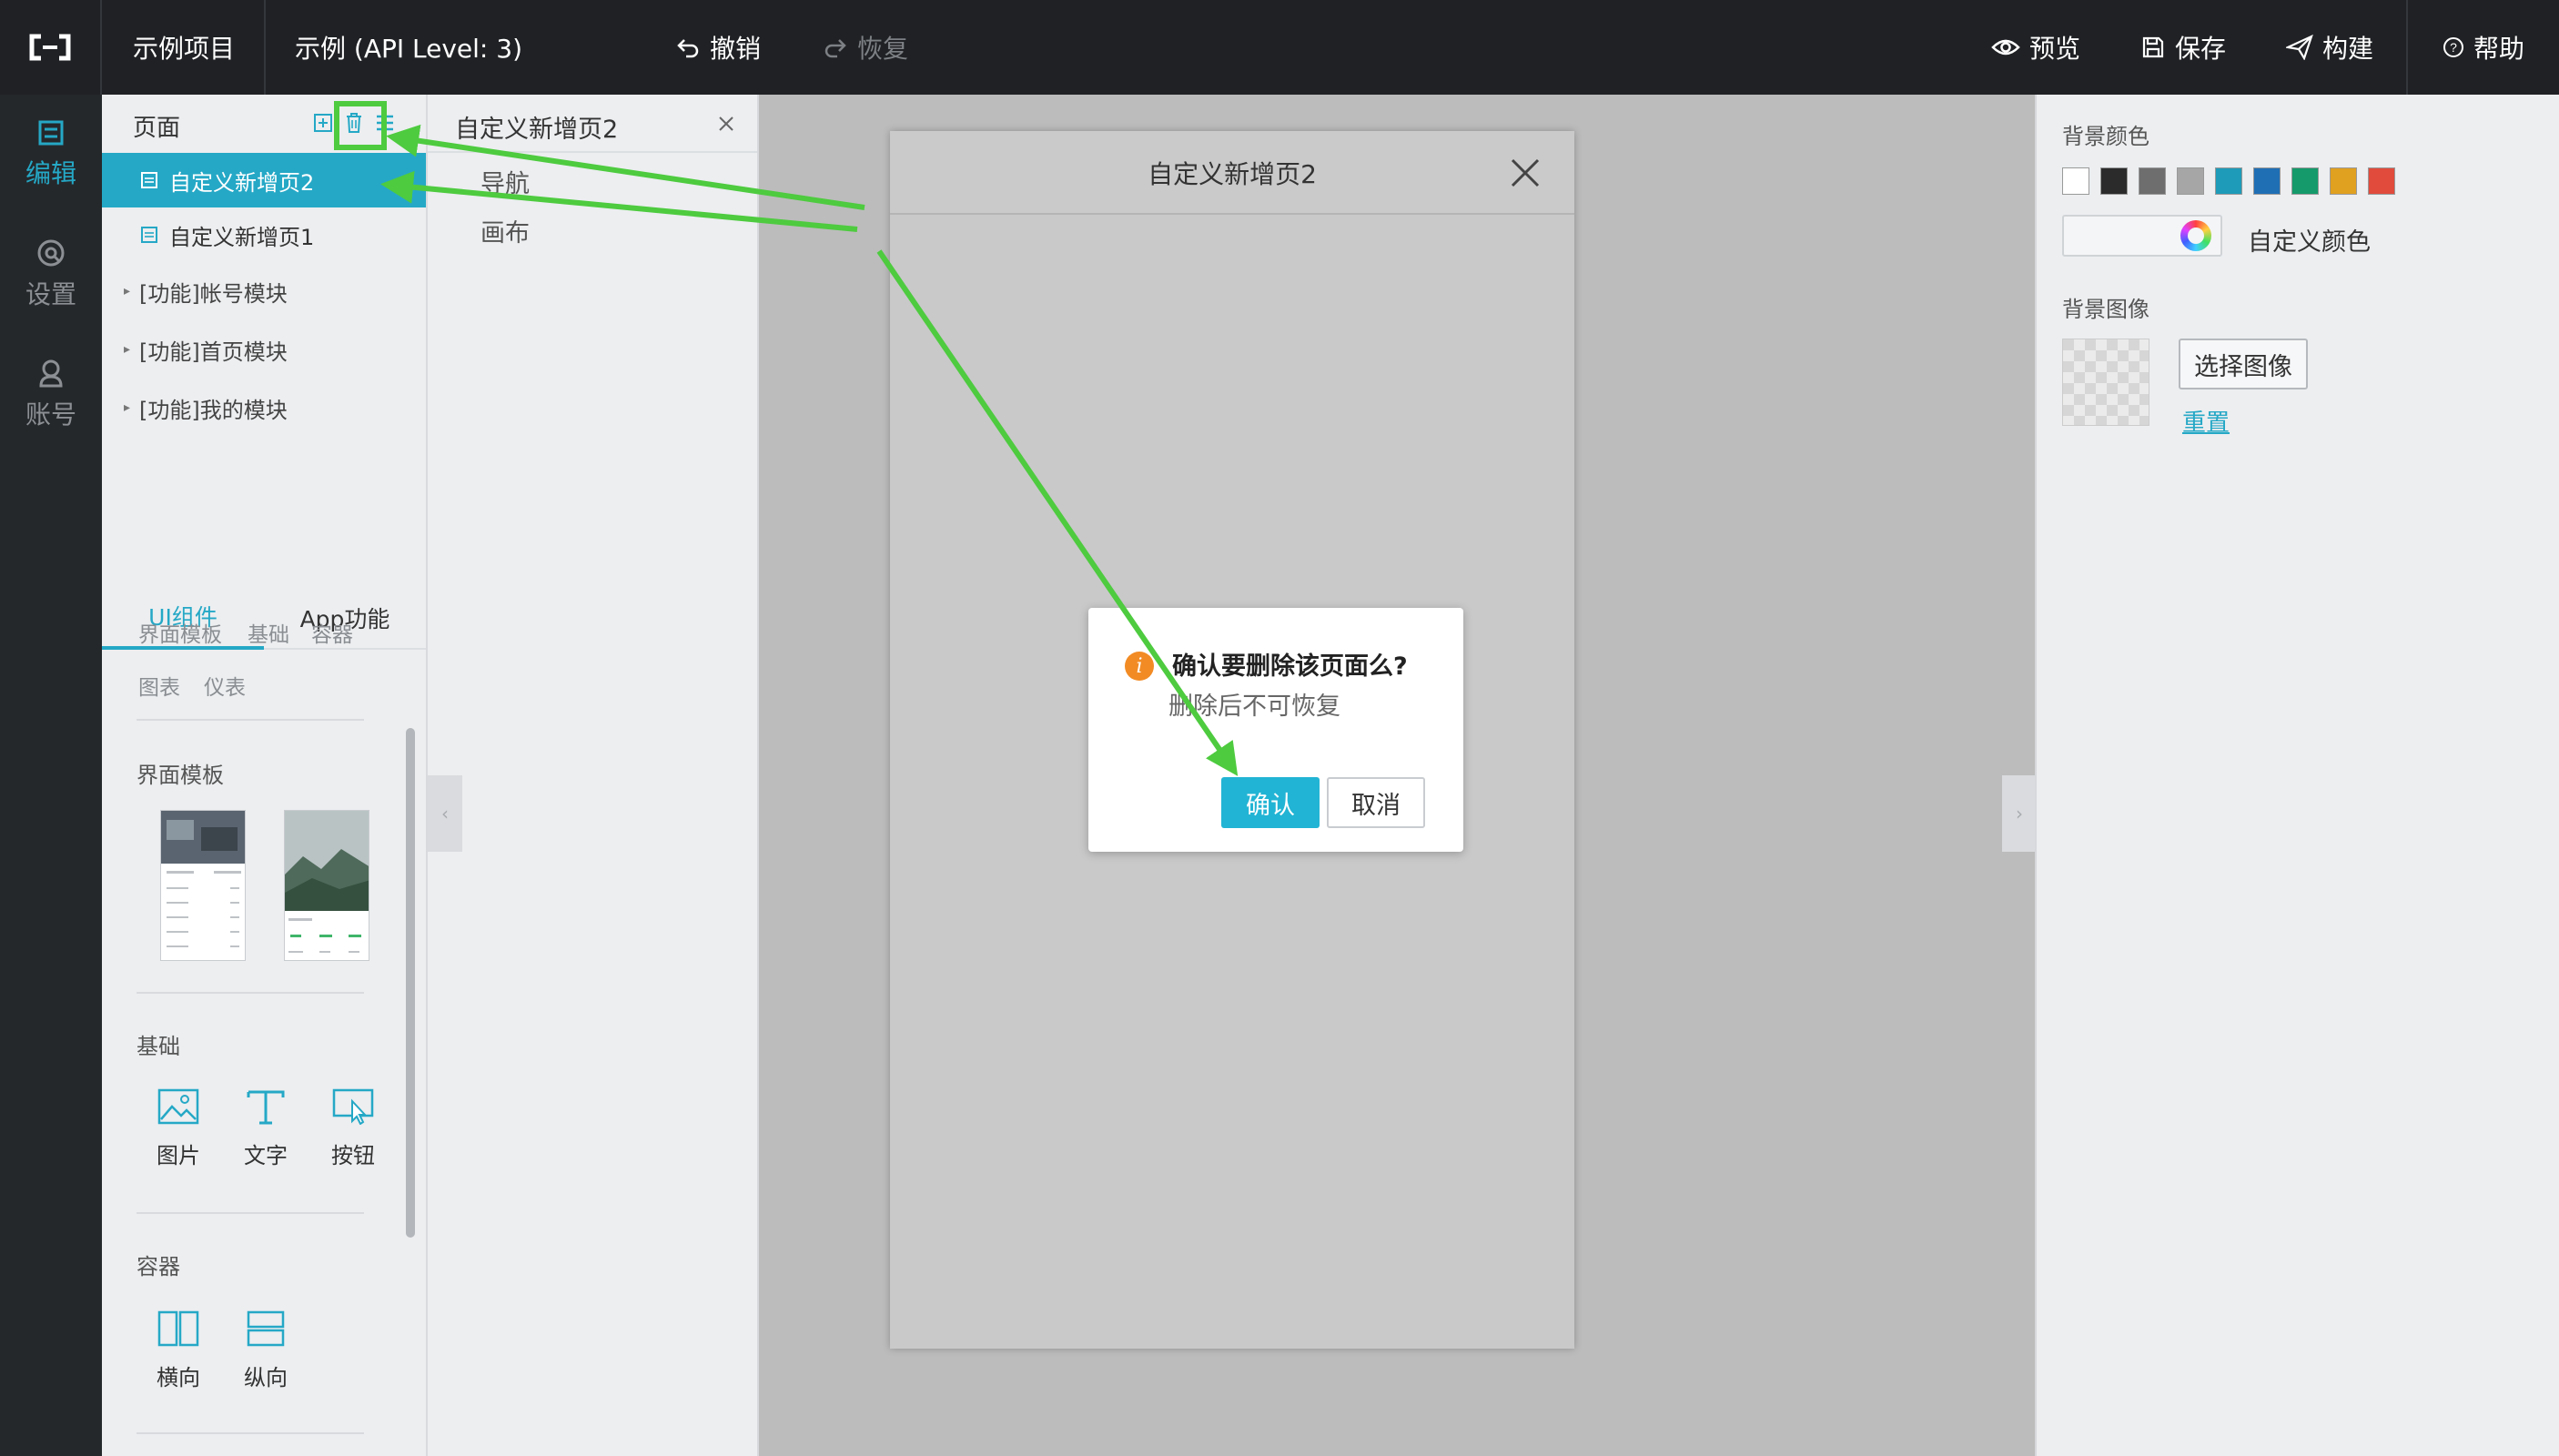 The image size is (2559, 1456). I want to click on section-templates-title: 界面模板, so click(180, 776).